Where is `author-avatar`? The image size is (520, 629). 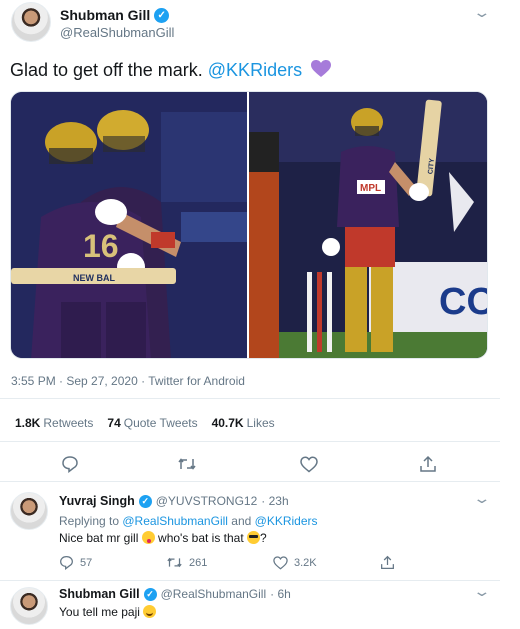 author-avatar is located at coordinates (31, 22).